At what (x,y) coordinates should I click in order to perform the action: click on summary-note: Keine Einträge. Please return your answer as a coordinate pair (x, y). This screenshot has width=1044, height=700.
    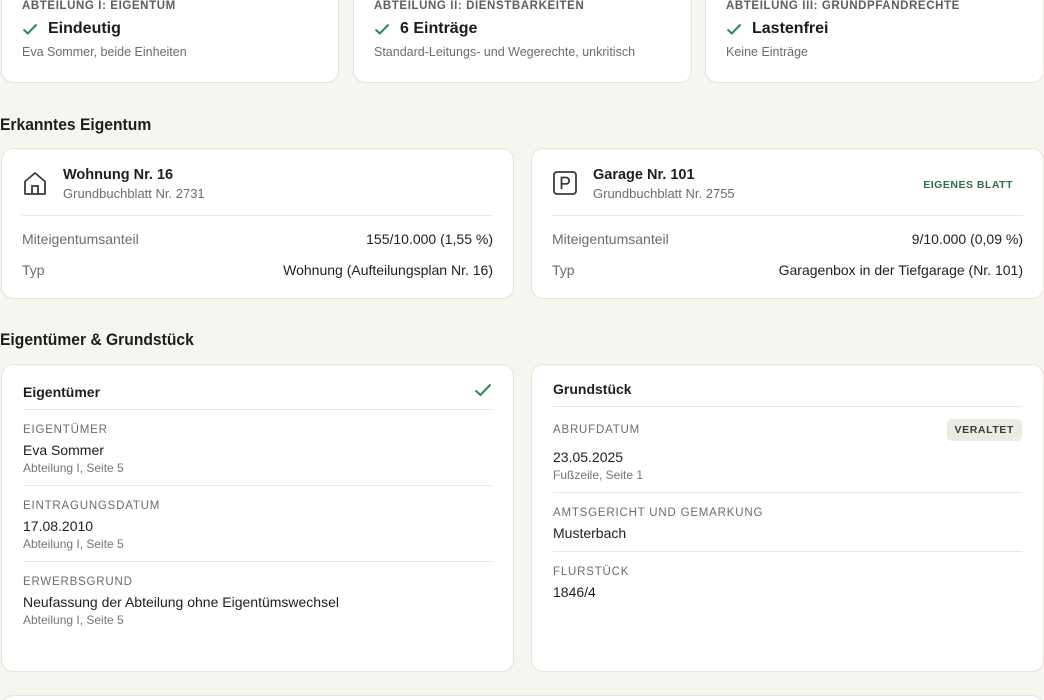
    Looking at the image, I should click on (767, 52).